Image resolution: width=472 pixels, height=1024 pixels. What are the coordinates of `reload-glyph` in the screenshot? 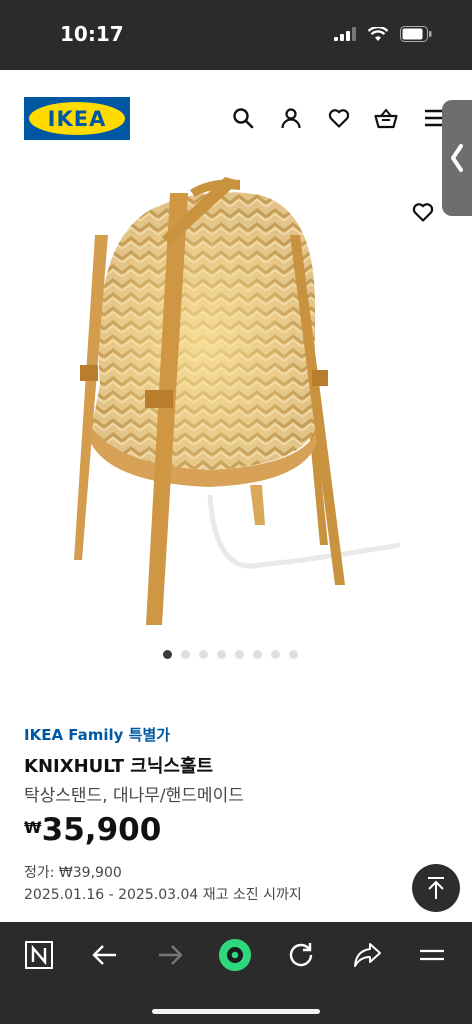 It's located at (301, 955).